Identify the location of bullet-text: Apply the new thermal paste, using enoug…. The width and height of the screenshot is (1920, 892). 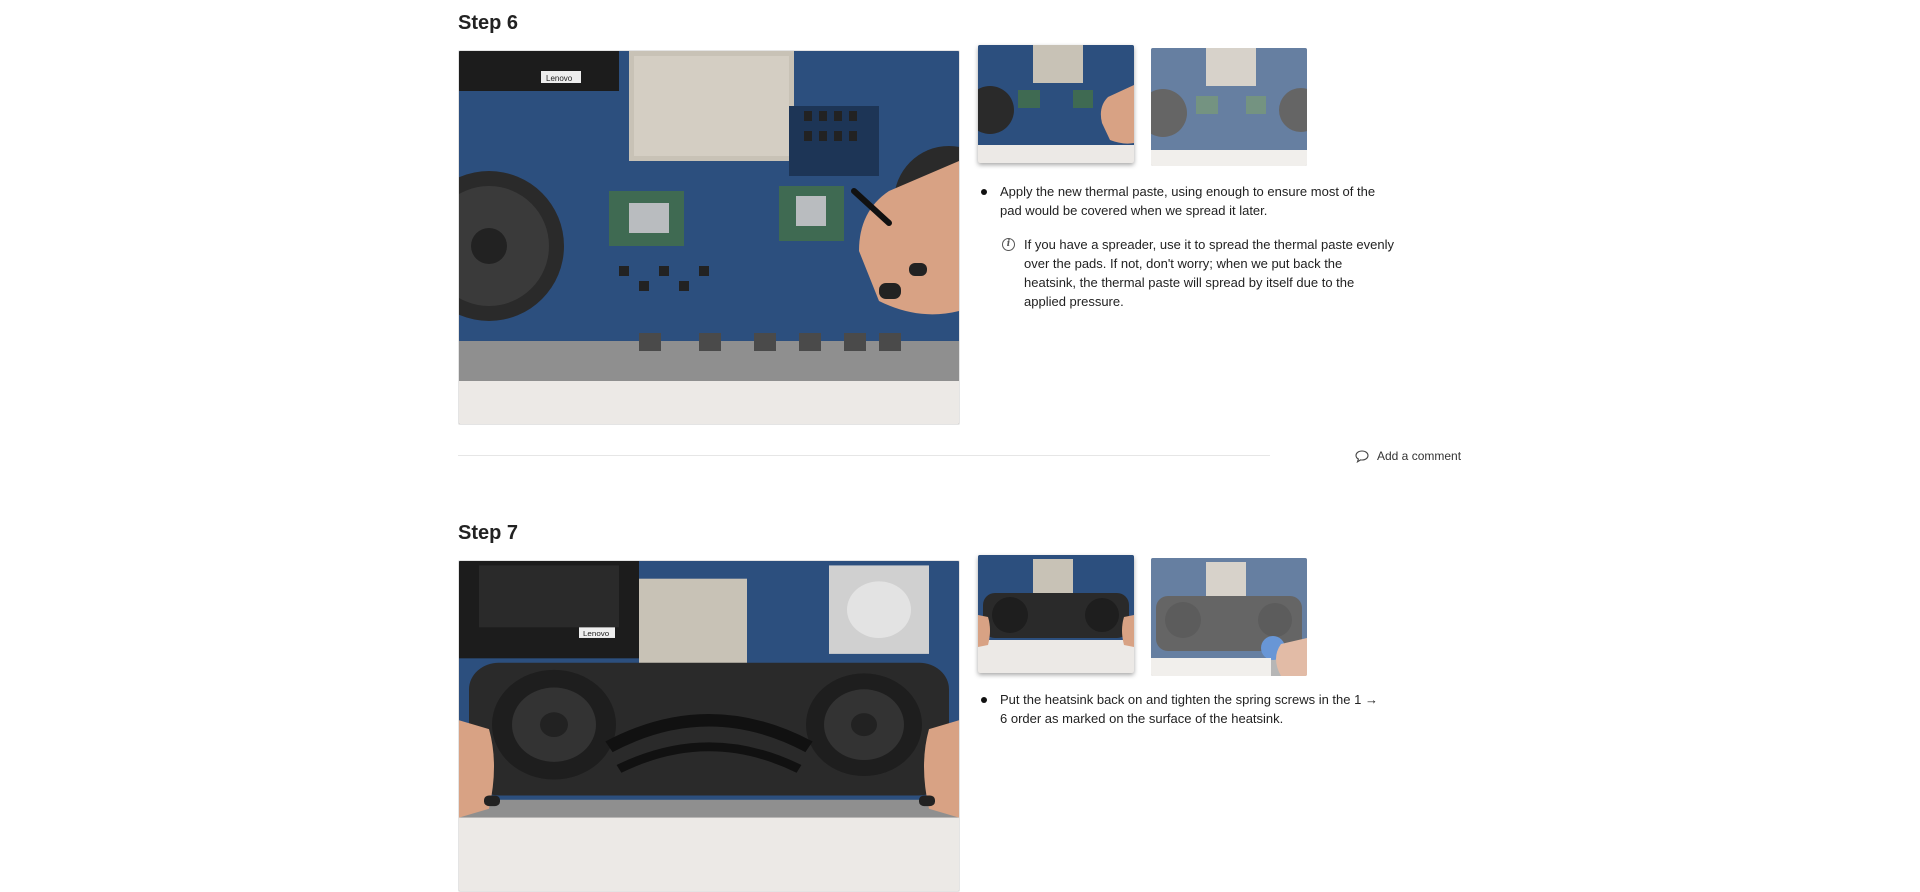
(1188, 201).